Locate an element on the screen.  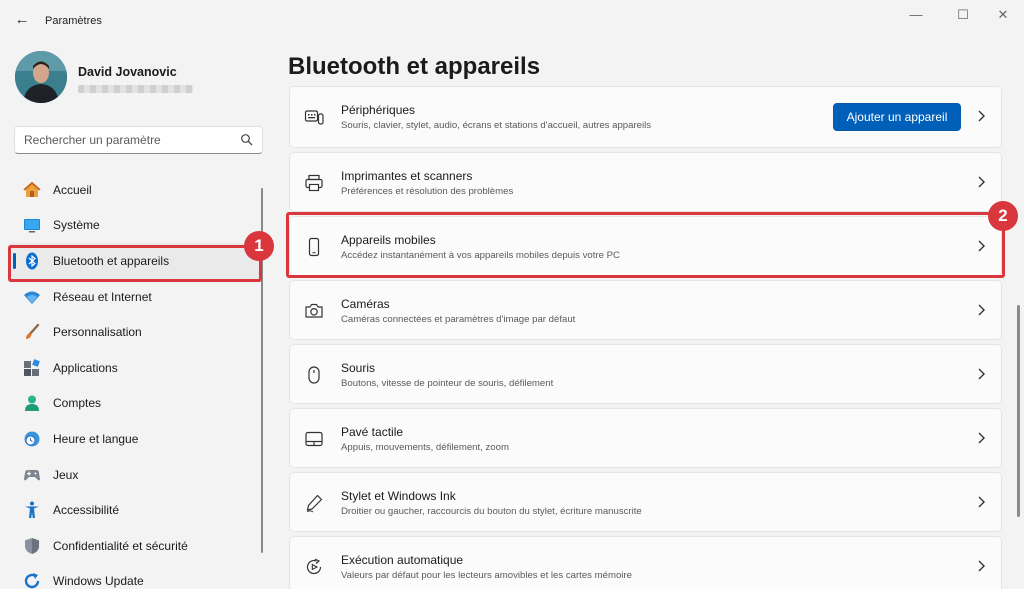
sidebar-item-label: Comptes is located at coordinates (77, 403).